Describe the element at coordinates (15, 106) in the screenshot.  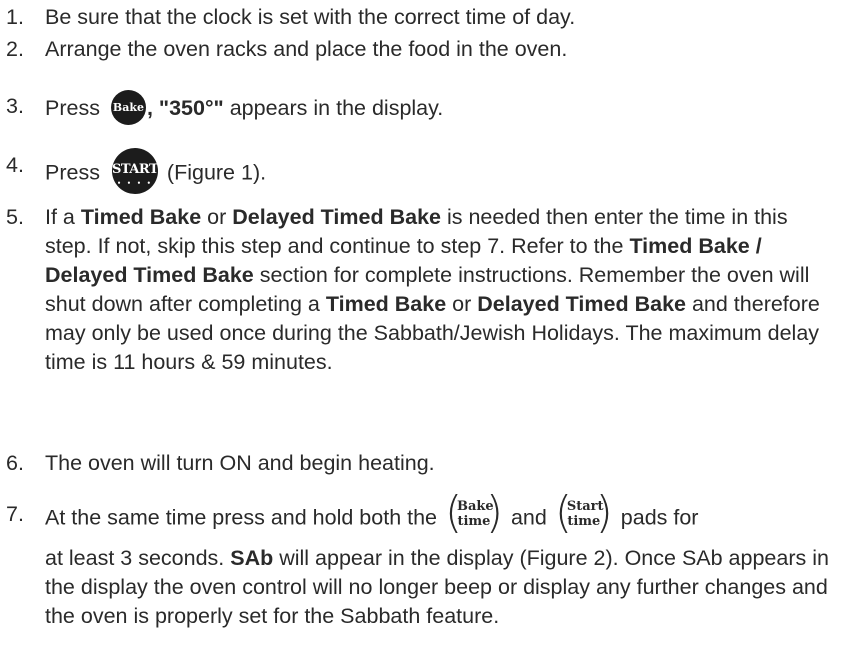
I see `step-number: 3.` at that location.